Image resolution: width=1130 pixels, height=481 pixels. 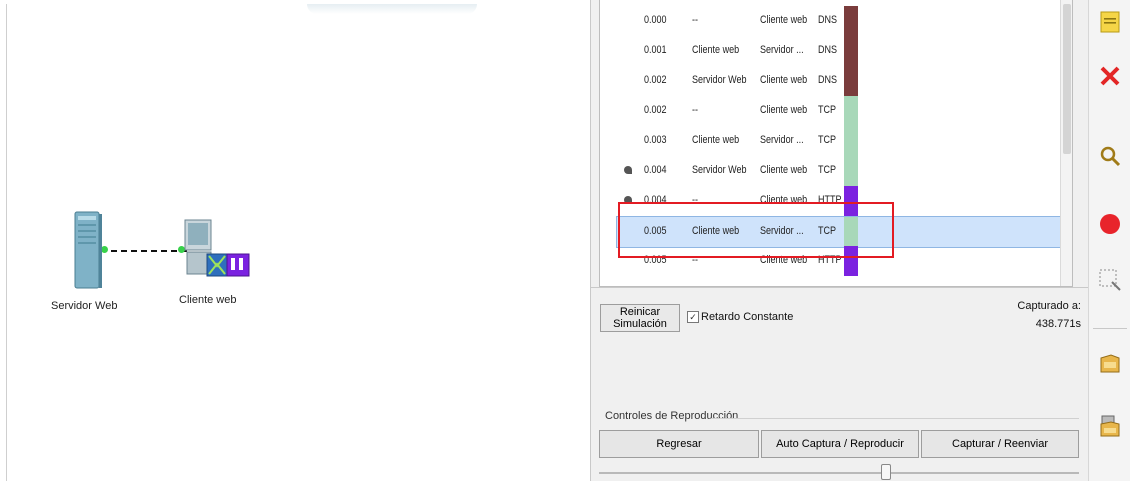 I want to click on event-row: 0.000 -- Cliente web DNS, so click(x=830, y=21).